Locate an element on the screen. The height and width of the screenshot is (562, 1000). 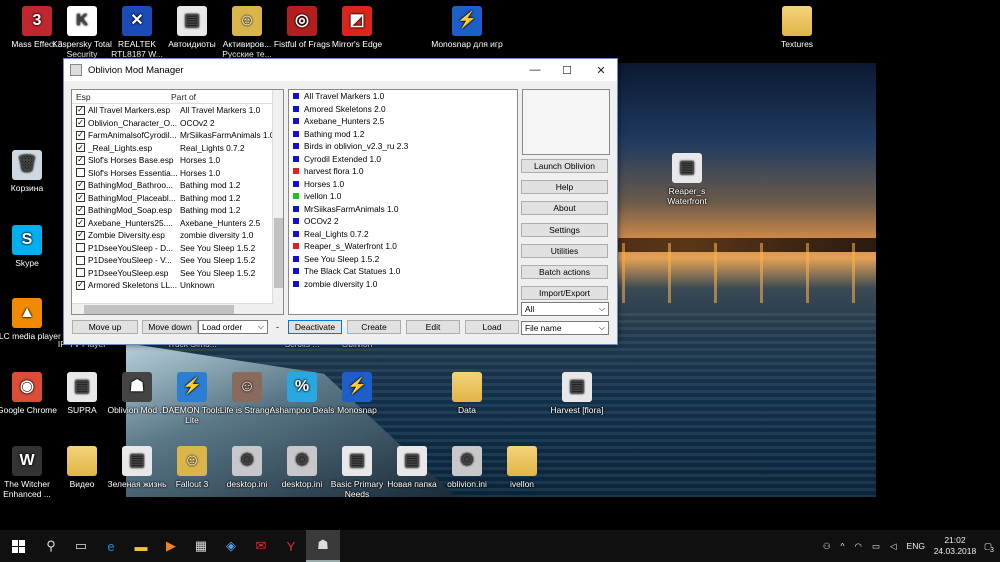
start-button is located at coordinates (18, 546).